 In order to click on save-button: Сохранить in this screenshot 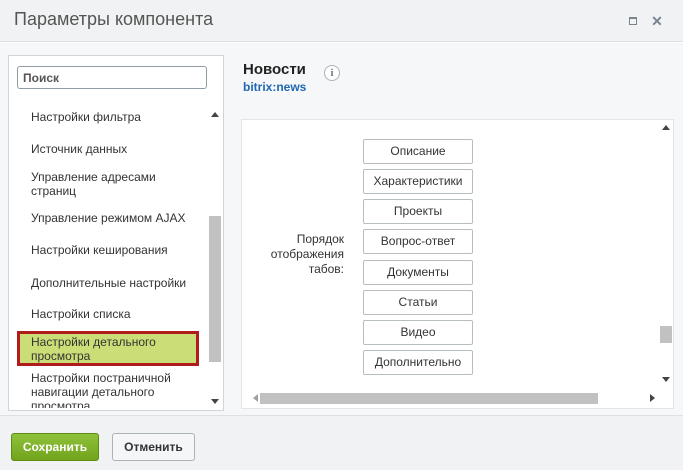, I will do `click(55, 447)`.